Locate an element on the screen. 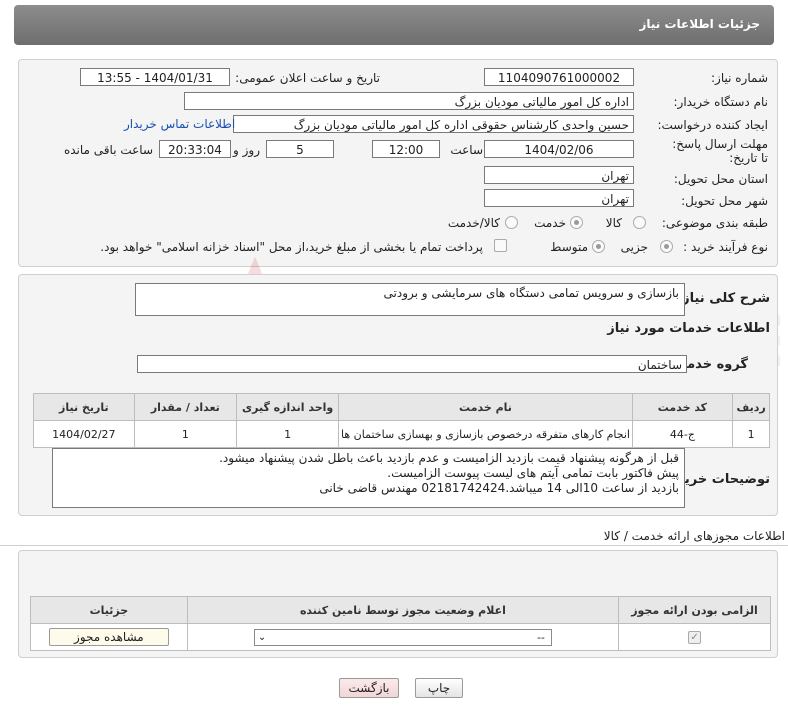  process-label: نوع فرآیند خرید : is located at coordinates (725, 247).